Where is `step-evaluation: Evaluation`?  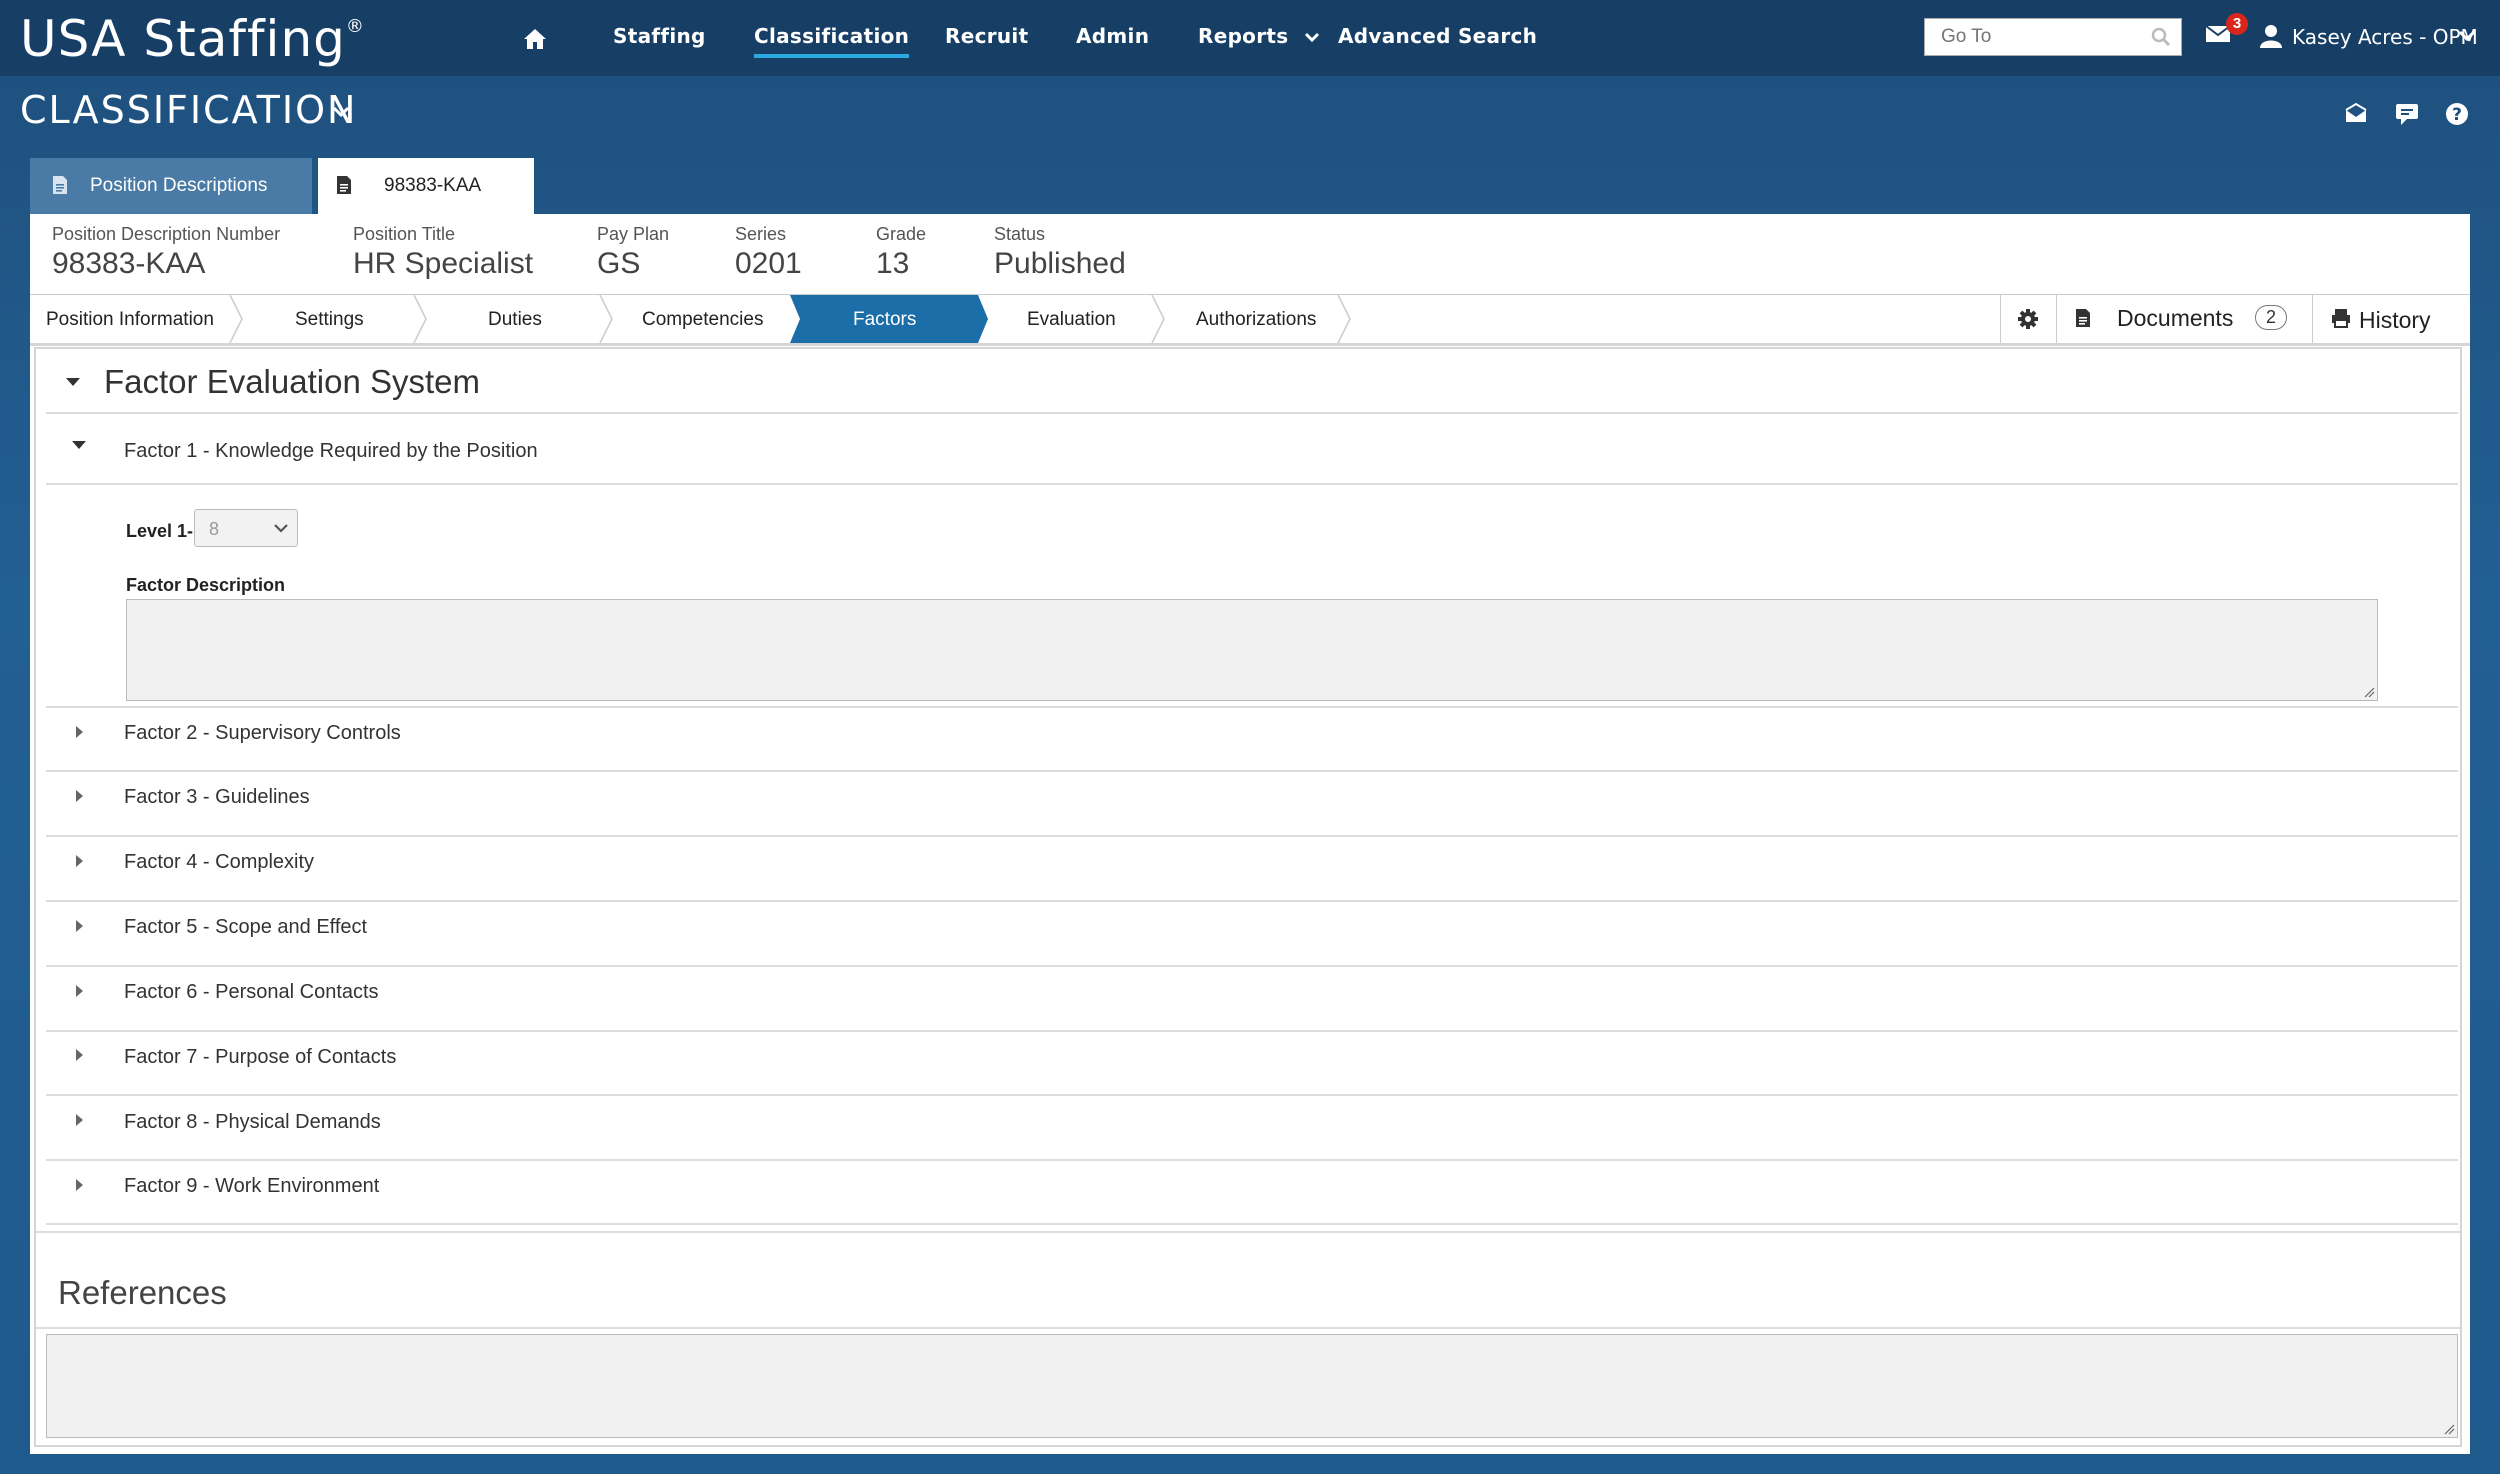
step-evaluation: Evaluation is located at coordinates (1071, 320).